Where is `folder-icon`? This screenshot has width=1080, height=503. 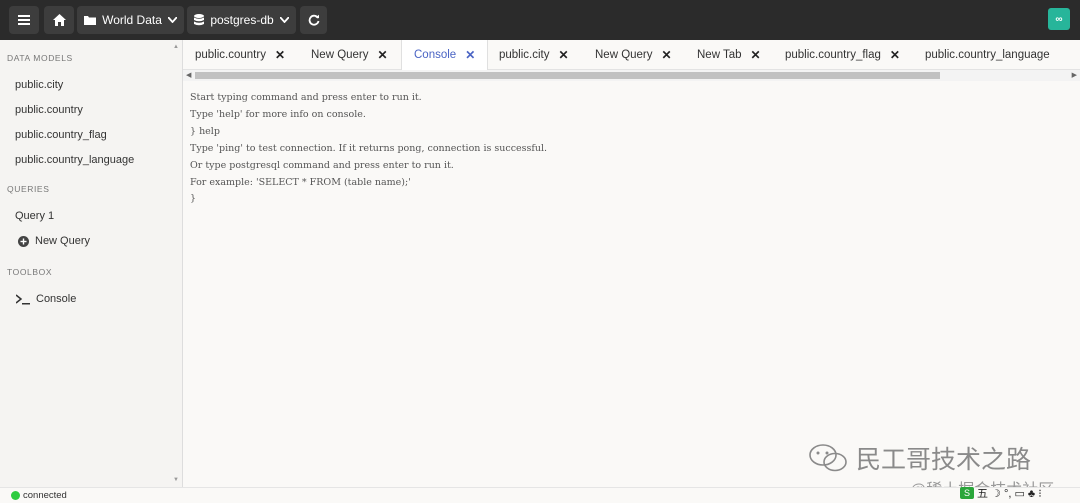 folder-icon is located at coordinates (90, 20).